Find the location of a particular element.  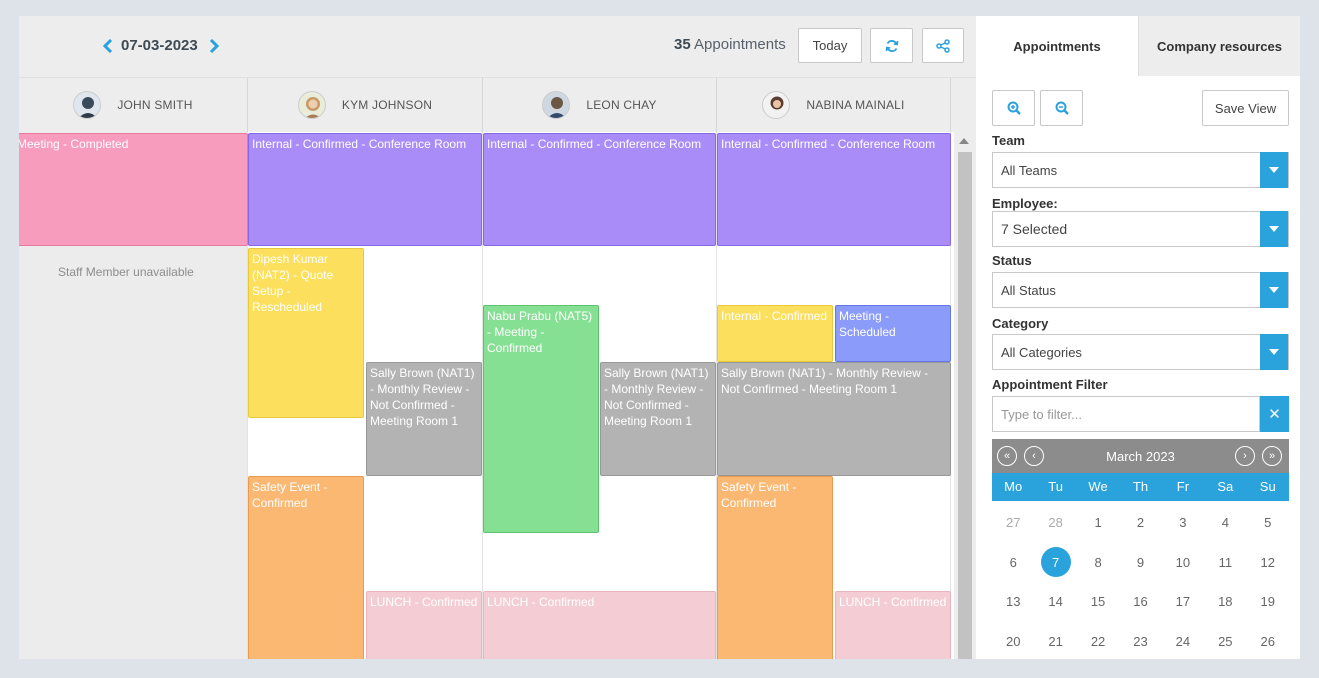

employee-select-value: 7 Selected is located at coordinates (1034, 229).